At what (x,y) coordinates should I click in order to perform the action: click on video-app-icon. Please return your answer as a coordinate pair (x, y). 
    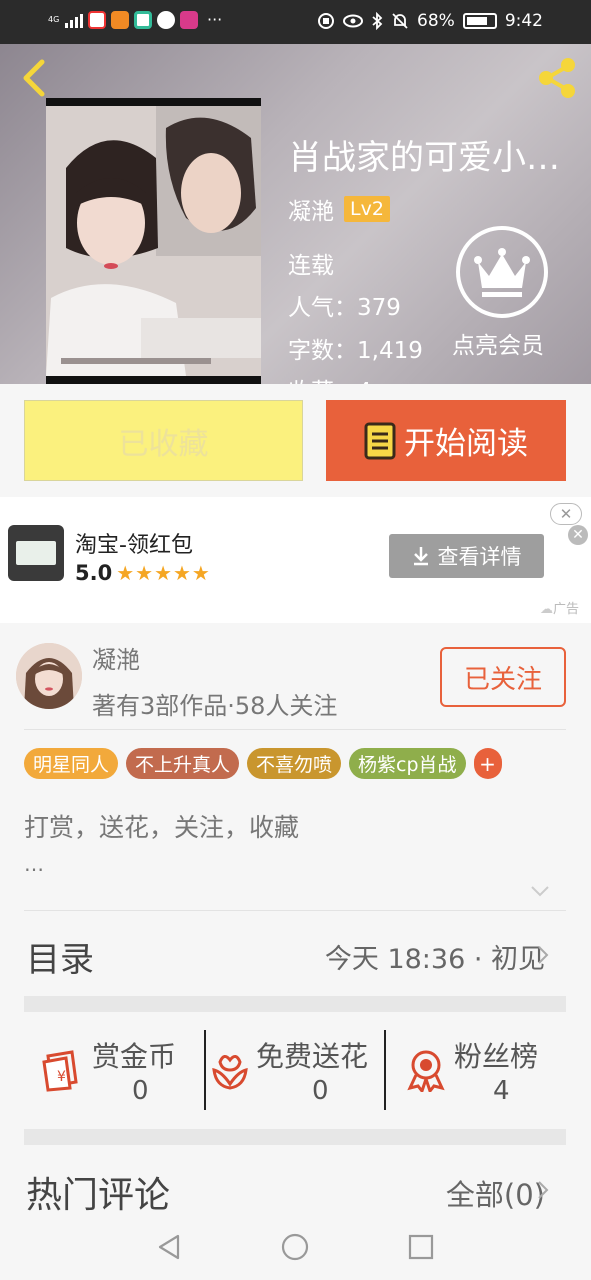
    Looking at the image, I should click on (189, 19).